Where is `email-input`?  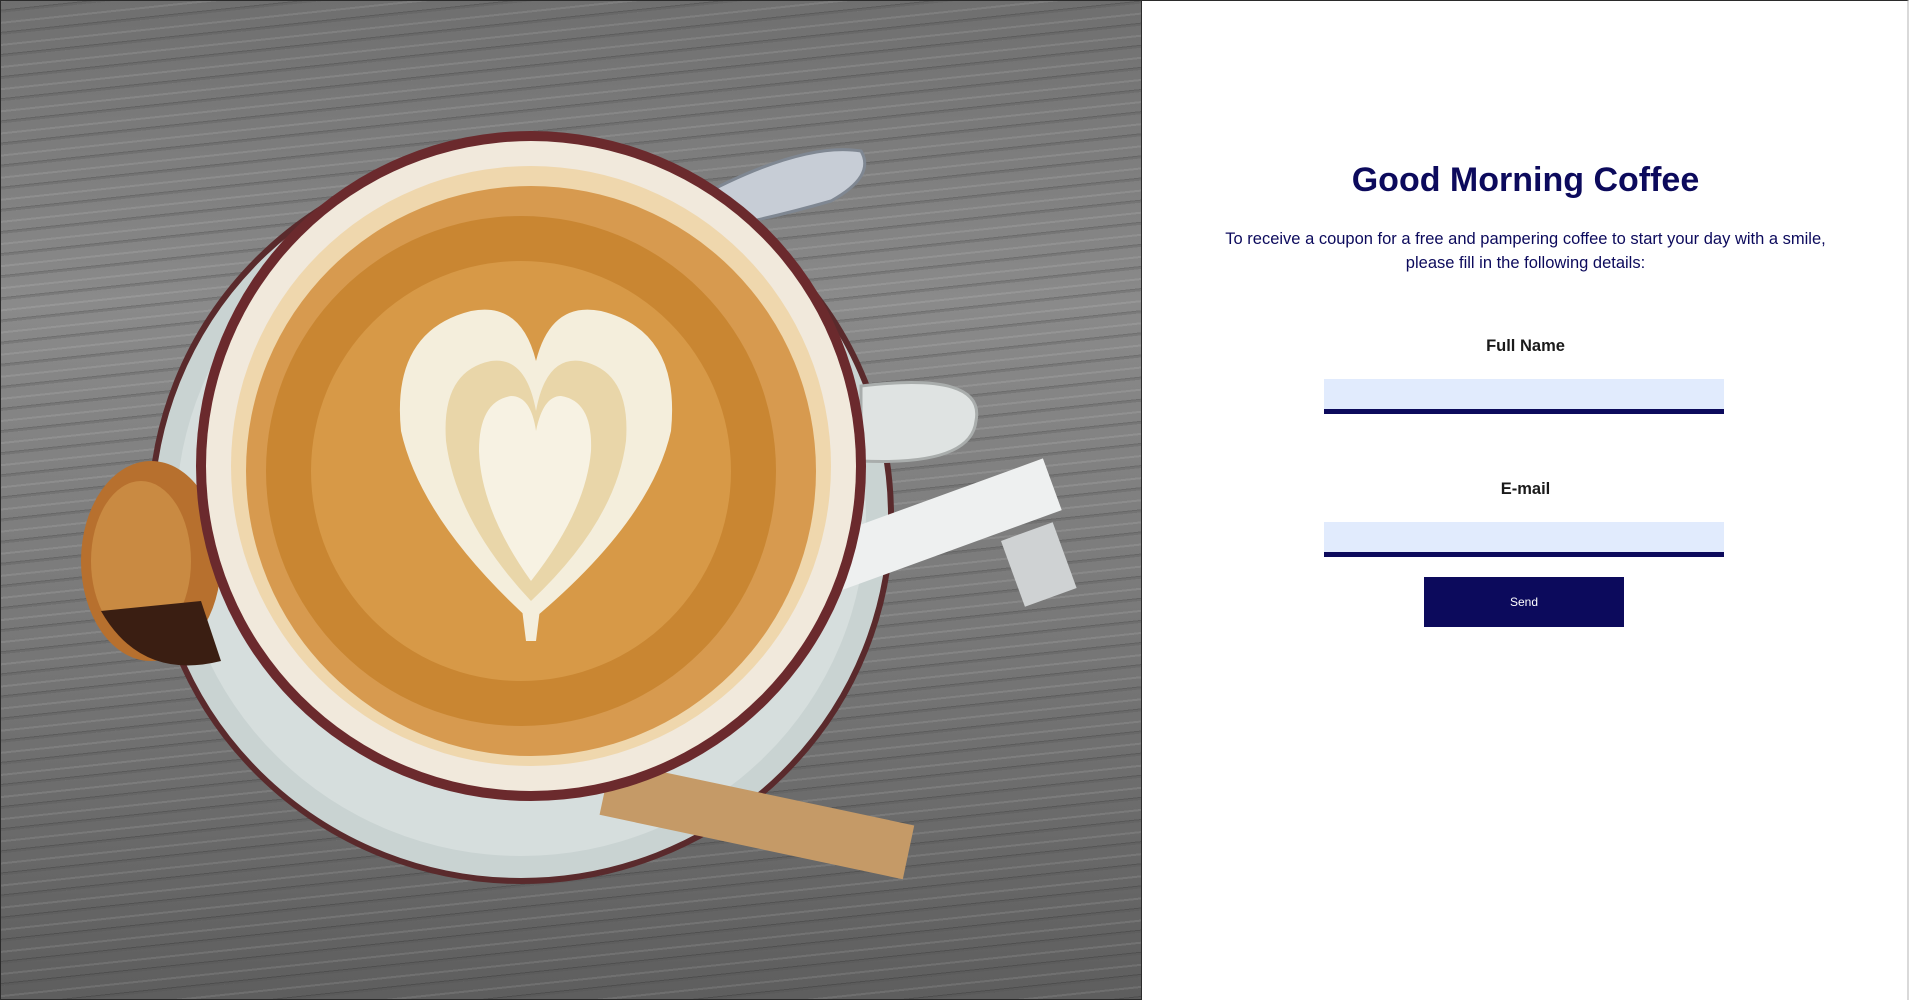
email-input is located at coordinates (1524, 539).